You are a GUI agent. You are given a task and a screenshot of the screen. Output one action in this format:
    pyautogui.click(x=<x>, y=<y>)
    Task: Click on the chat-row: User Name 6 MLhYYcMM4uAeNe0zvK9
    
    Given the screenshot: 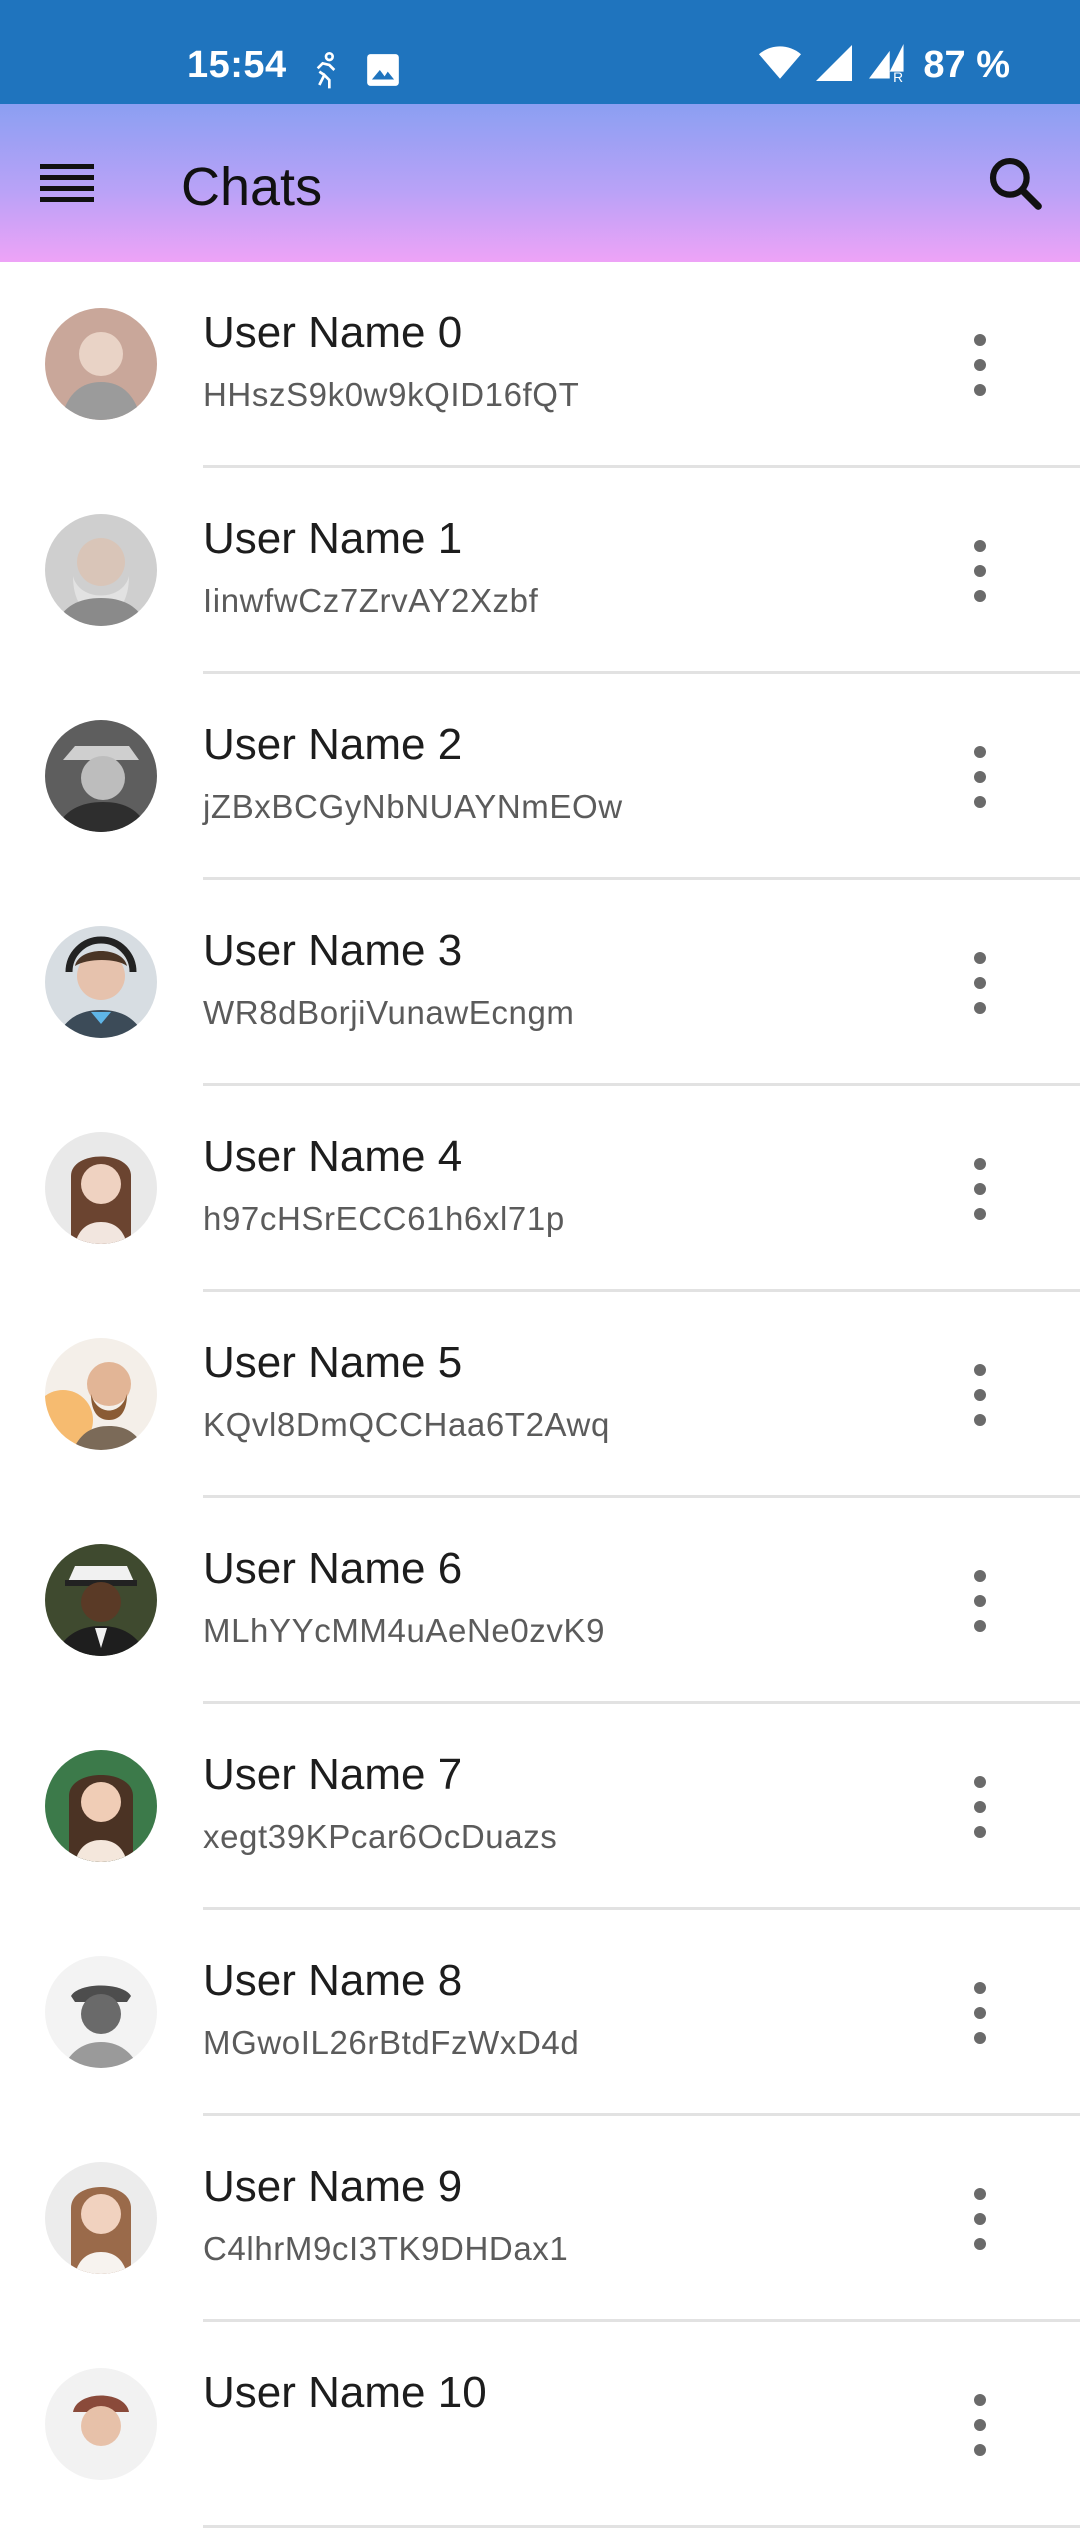 What is the action you would take?
    pyautogui.click(x=540, y=1601)
    